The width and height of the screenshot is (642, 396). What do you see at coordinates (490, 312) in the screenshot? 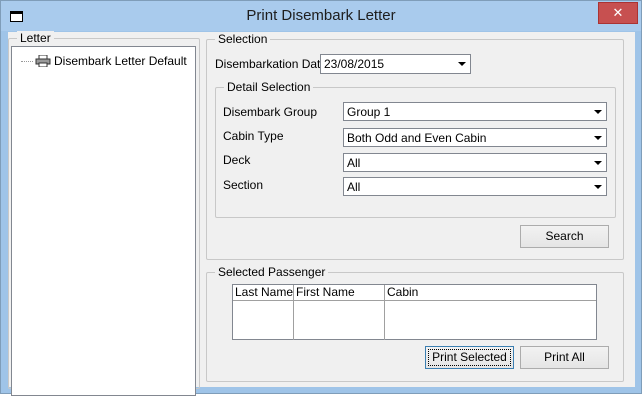
I see `column-cabin: Cabin` at bounding box center [490, 312].